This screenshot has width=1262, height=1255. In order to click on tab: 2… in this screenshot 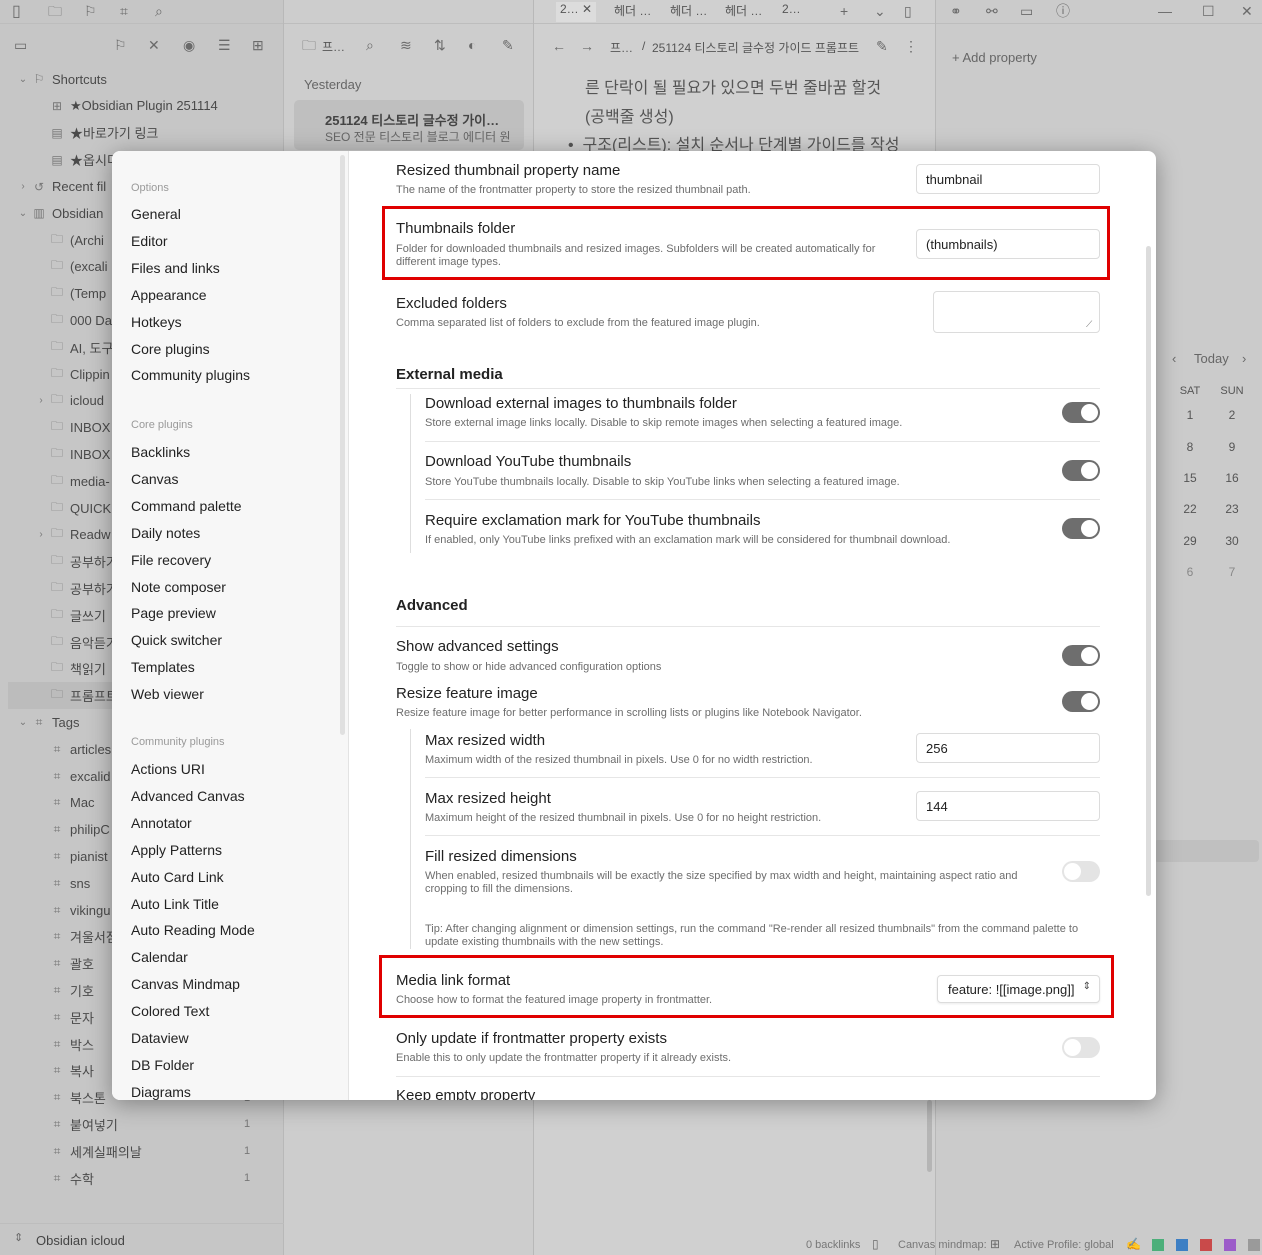, I will do `click(791, 12)`.